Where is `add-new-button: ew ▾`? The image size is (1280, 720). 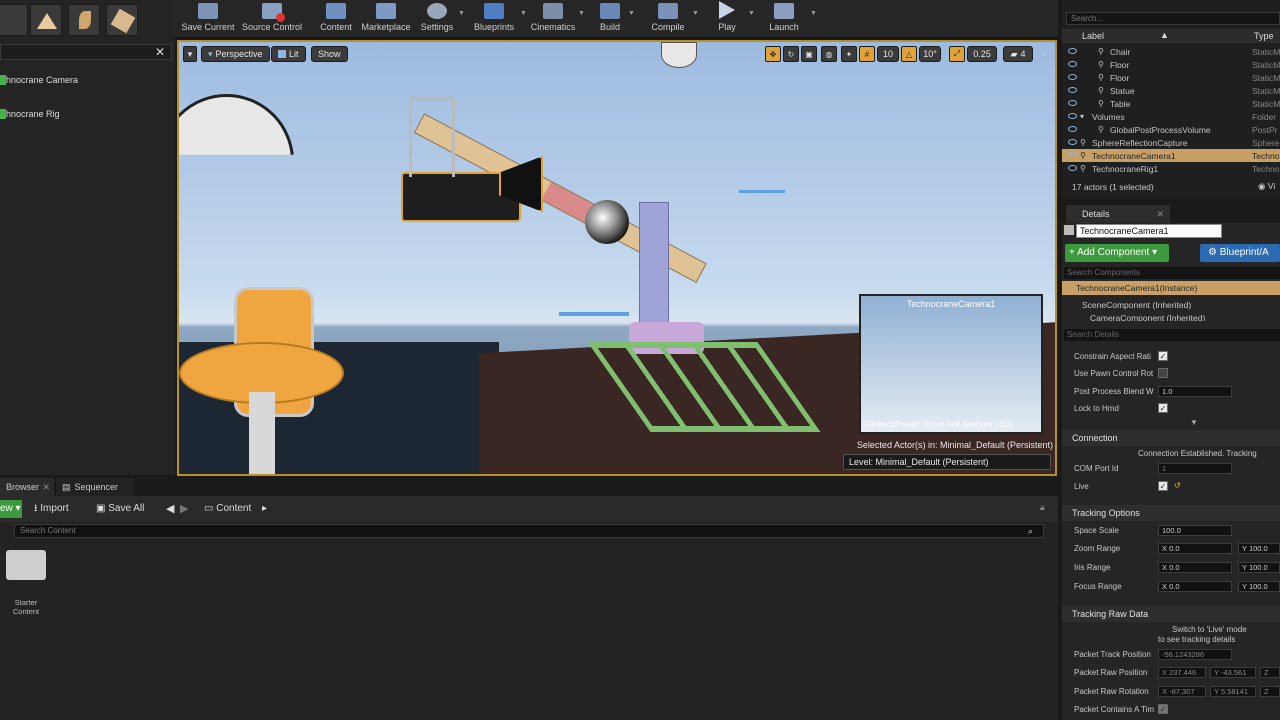 add-new-button: ew ▾ is located at coordinates (11, 509).